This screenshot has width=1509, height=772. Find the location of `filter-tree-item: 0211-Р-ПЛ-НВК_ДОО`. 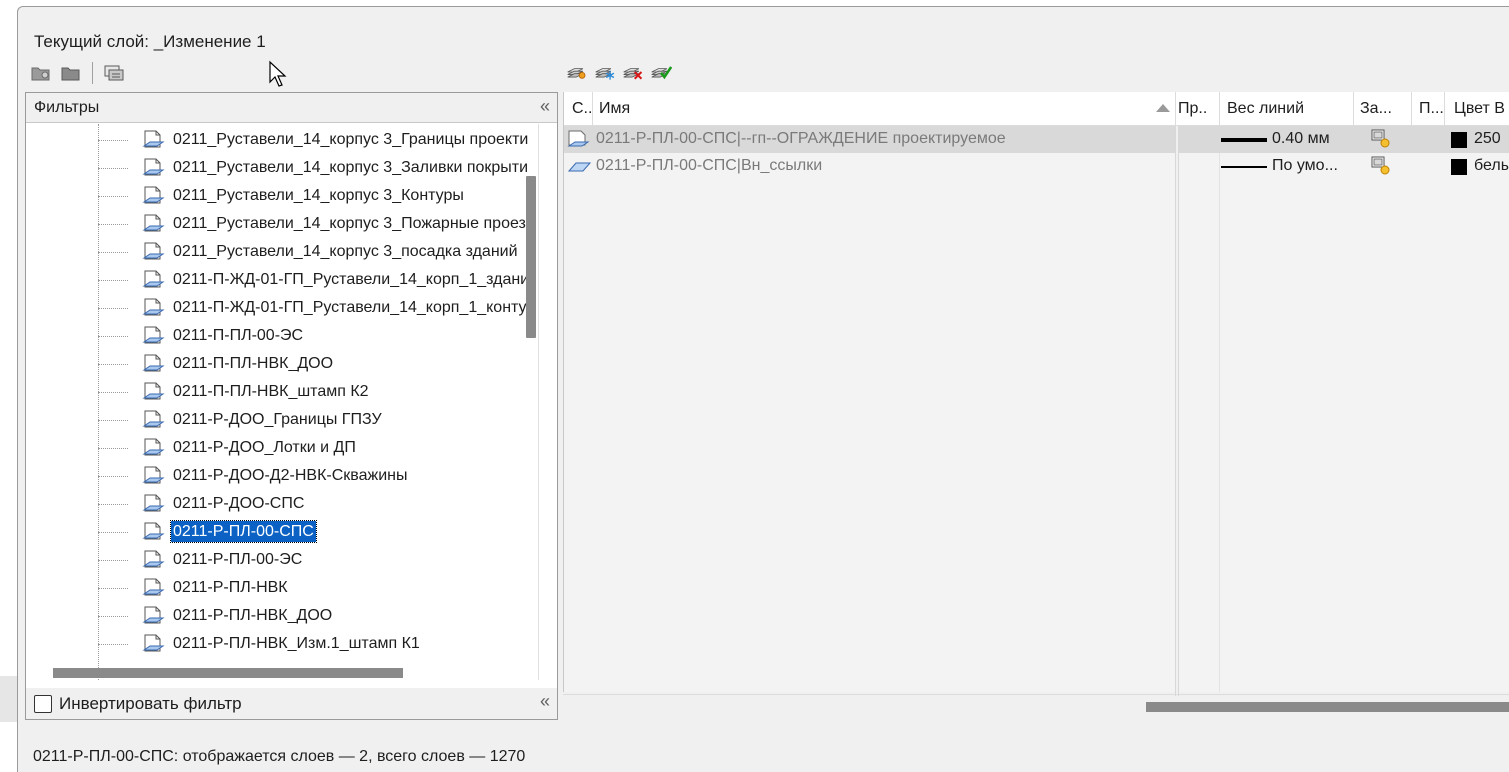

filter-tree-item: 0211-Р-ПЛ-НВК_ДОО is located at coordinates (281, 616).